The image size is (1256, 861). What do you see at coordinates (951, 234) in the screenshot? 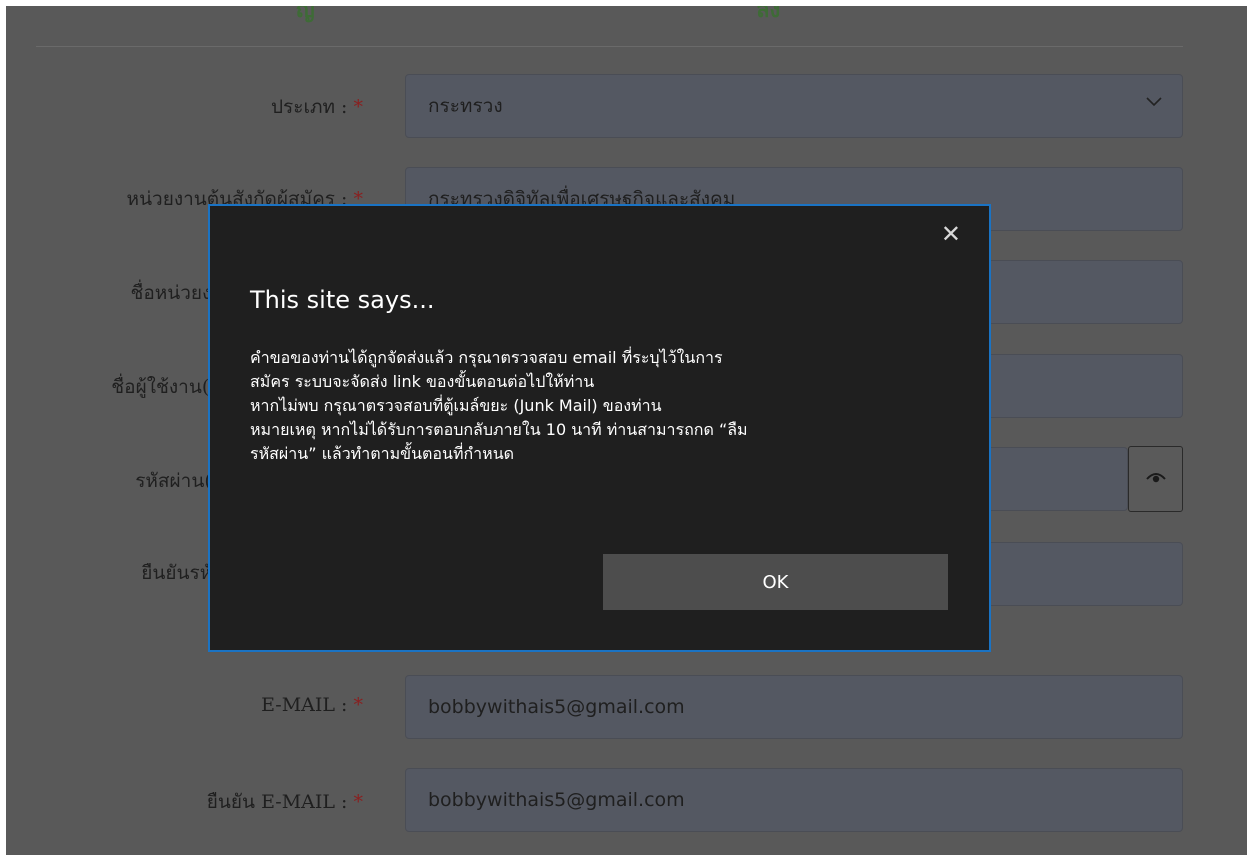
I see `close-icon: ✕` at bounding box center [951, 234].